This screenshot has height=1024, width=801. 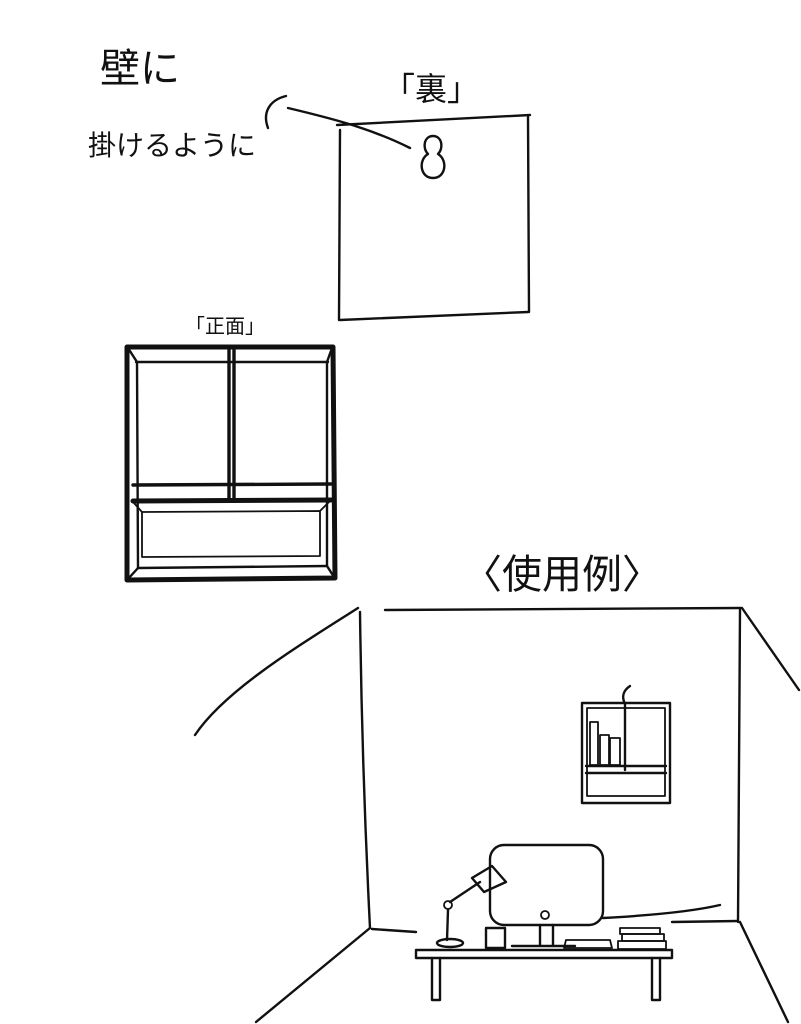 What do you see at coordinates (232, 484) in the screenshot?
I see `front-shelf-top` at bounding box center [232, 484].